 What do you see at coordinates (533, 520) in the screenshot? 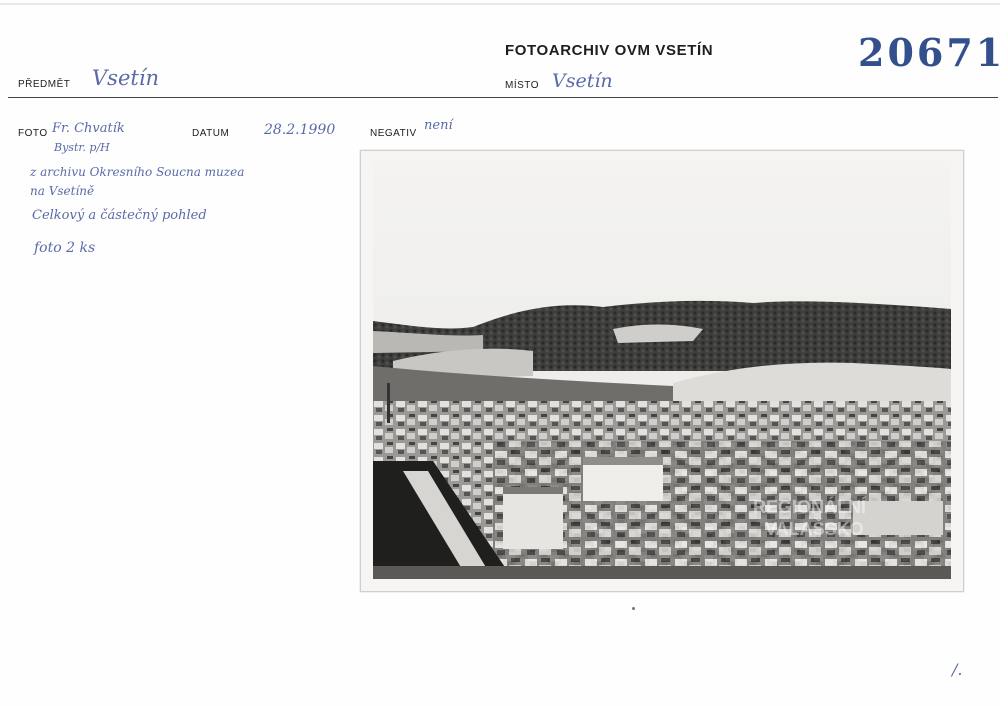
I see `block-building` at bounding box center [533, 520].